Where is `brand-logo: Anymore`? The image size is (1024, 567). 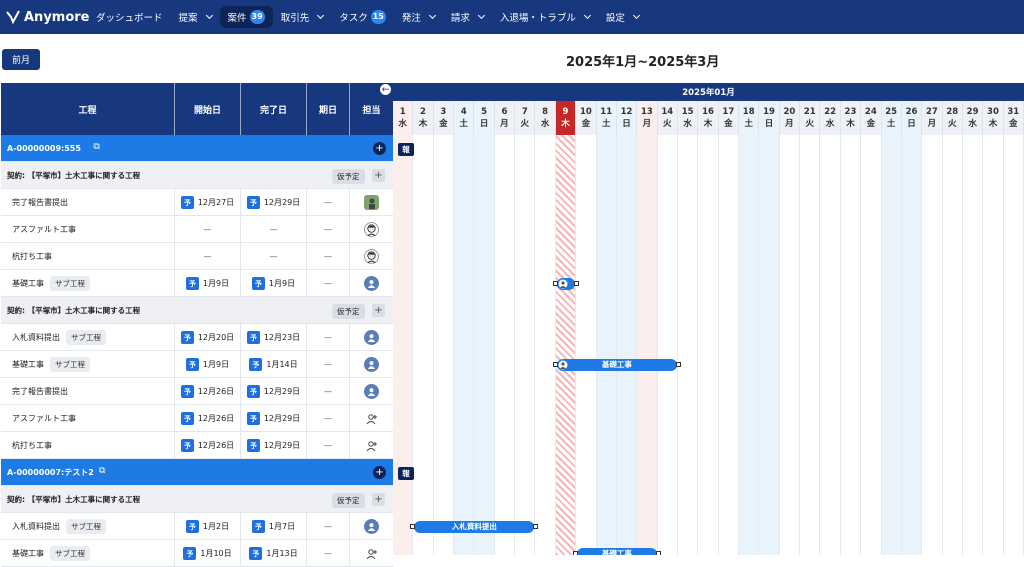 brand-logo: Anymore is located at coordinates (48, 17).